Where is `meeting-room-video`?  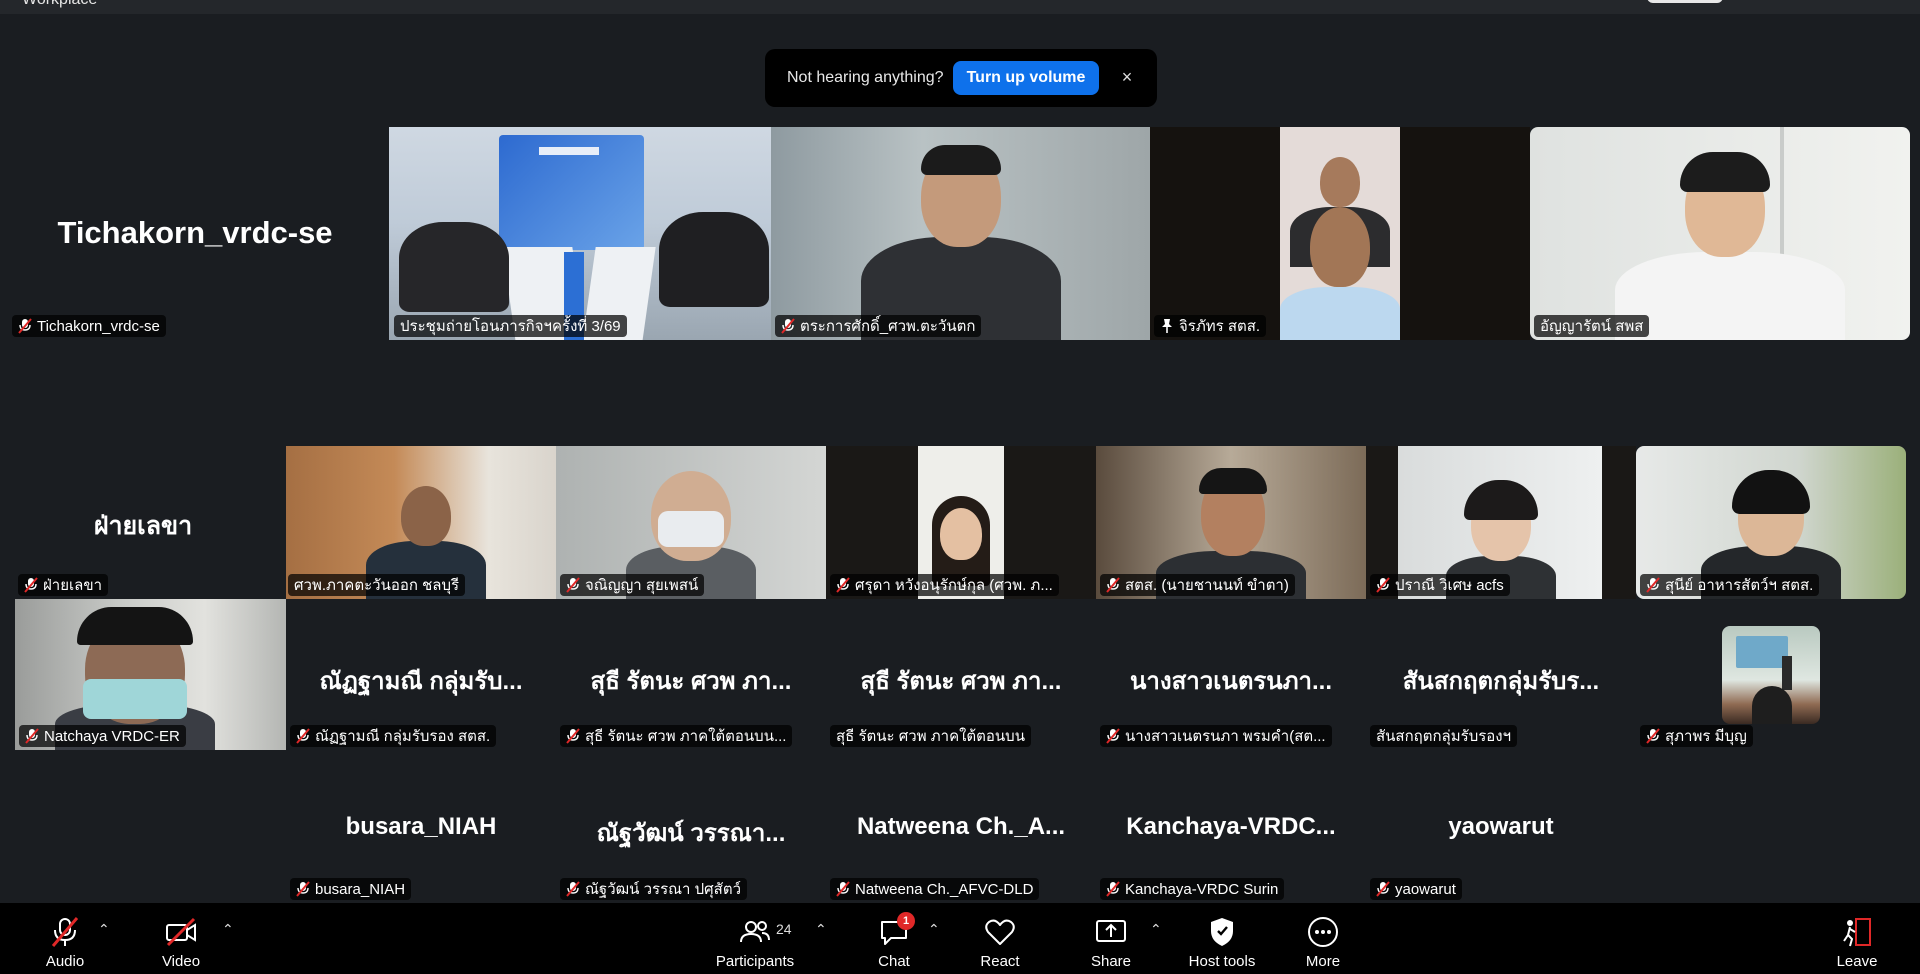 meeting-room-video is located at coordinates (580, 233).